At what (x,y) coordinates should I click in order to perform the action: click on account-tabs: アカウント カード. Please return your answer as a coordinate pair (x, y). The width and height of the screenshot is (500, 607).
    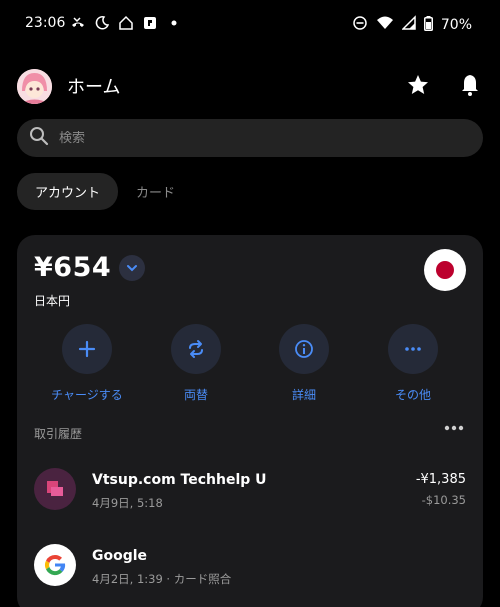
    Looking at the image, I should click on (105, 191).